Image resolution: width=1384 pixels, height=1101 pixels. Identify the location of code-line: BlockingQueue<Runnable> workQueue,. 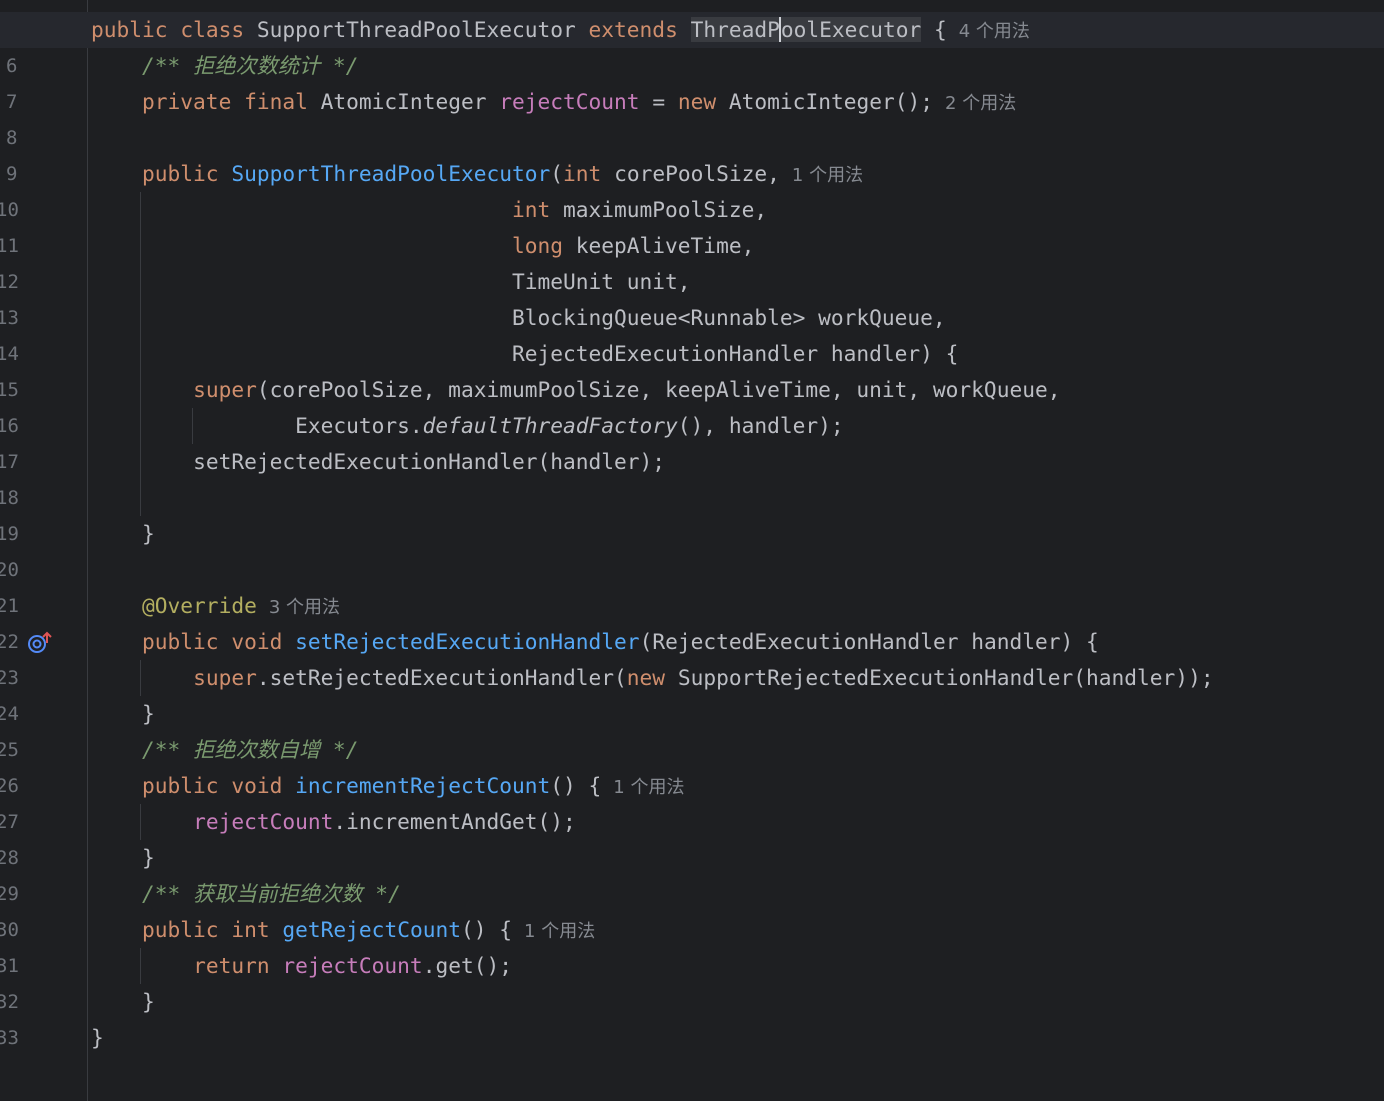
(692, 318).